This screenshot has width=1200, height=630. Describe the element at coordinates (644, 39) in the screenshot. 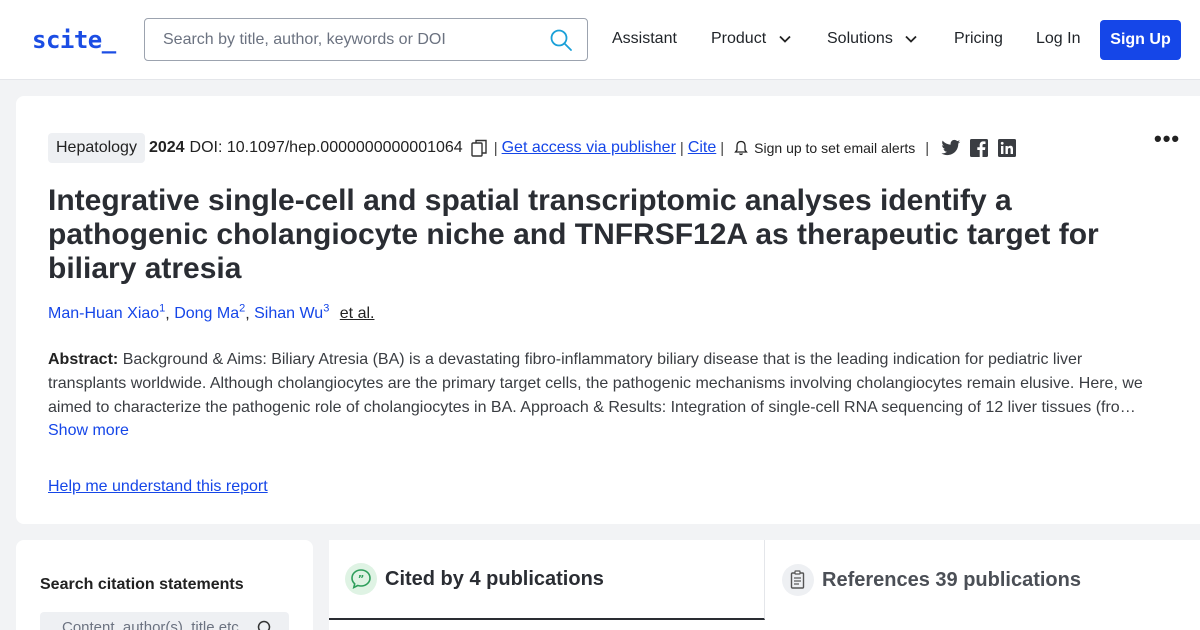

I see `nav-assistant: Assistant` at that location.